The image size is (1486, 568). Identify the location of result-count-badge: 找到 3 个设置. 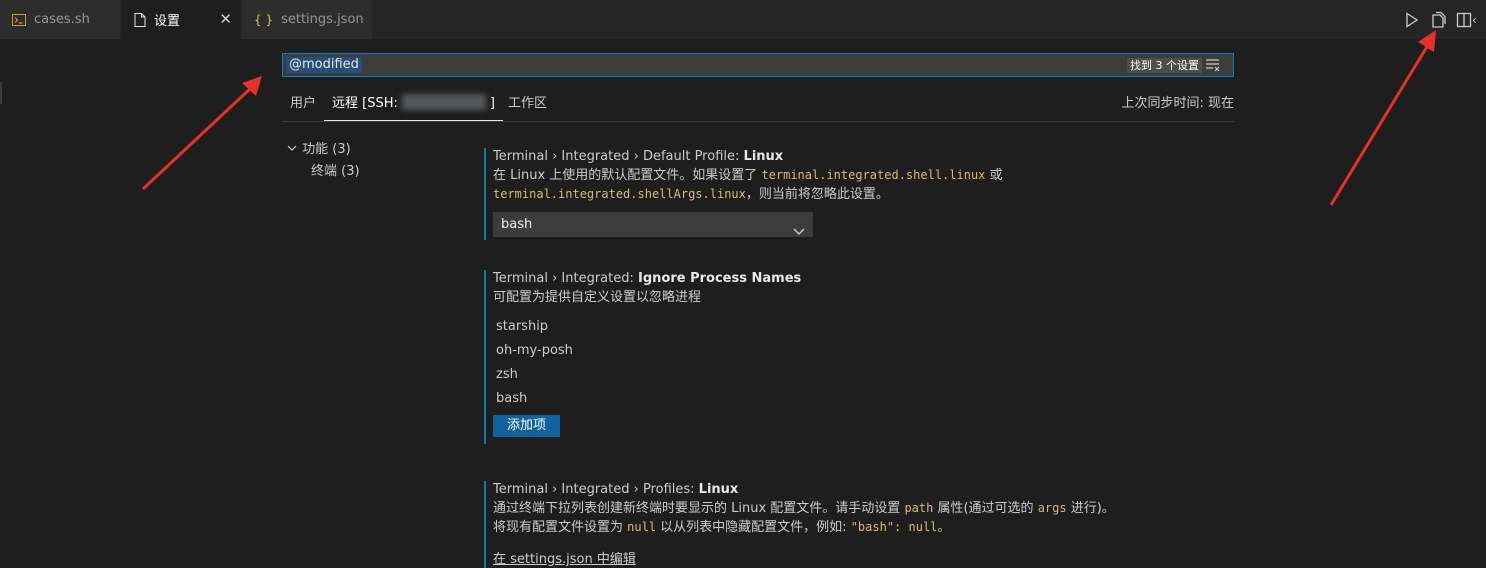
(1164, 65).